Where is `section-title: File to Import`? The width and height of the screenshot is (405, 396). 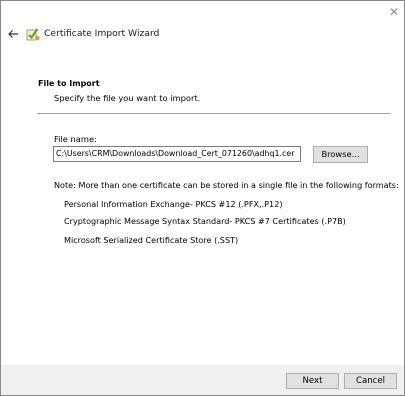 section-title: File to Import is located at coordinates (69, 83).